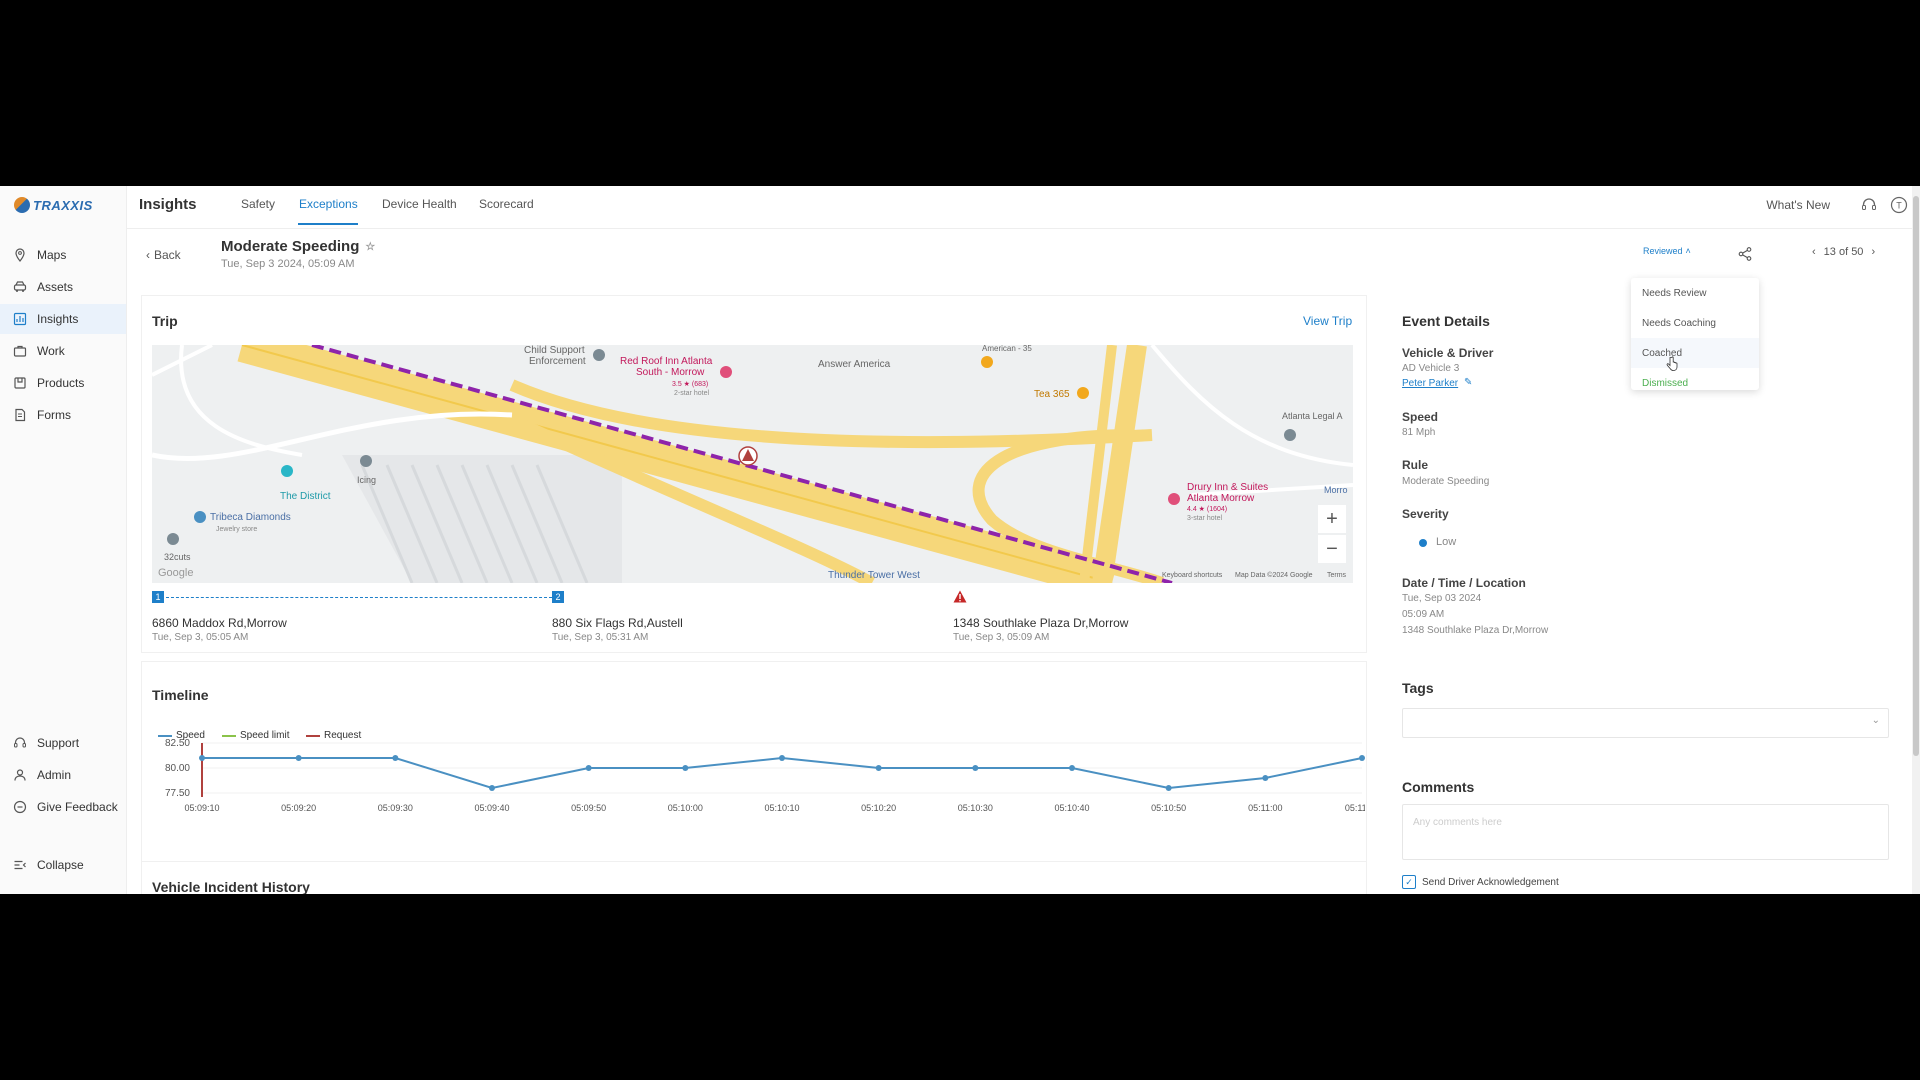 The width and height of the screenshot is (1920, 1080). What do you see at coordinates (20, 865) in the screenshot?
I see `collapse-icon` at bounding box center [20, 865].